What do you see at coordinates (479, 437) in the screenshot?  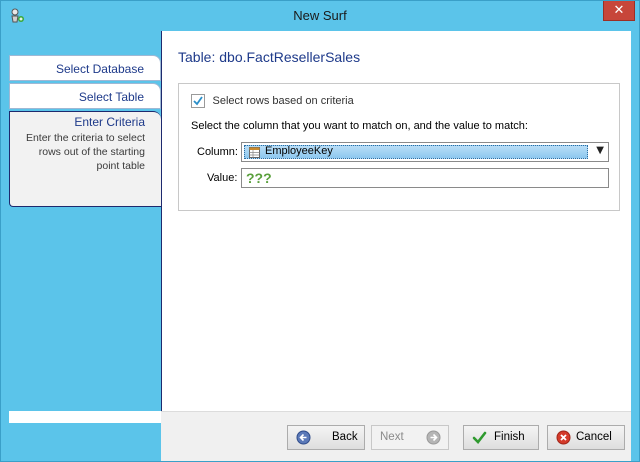 I see `checkmark-icon` at bounding box center [479, 437].